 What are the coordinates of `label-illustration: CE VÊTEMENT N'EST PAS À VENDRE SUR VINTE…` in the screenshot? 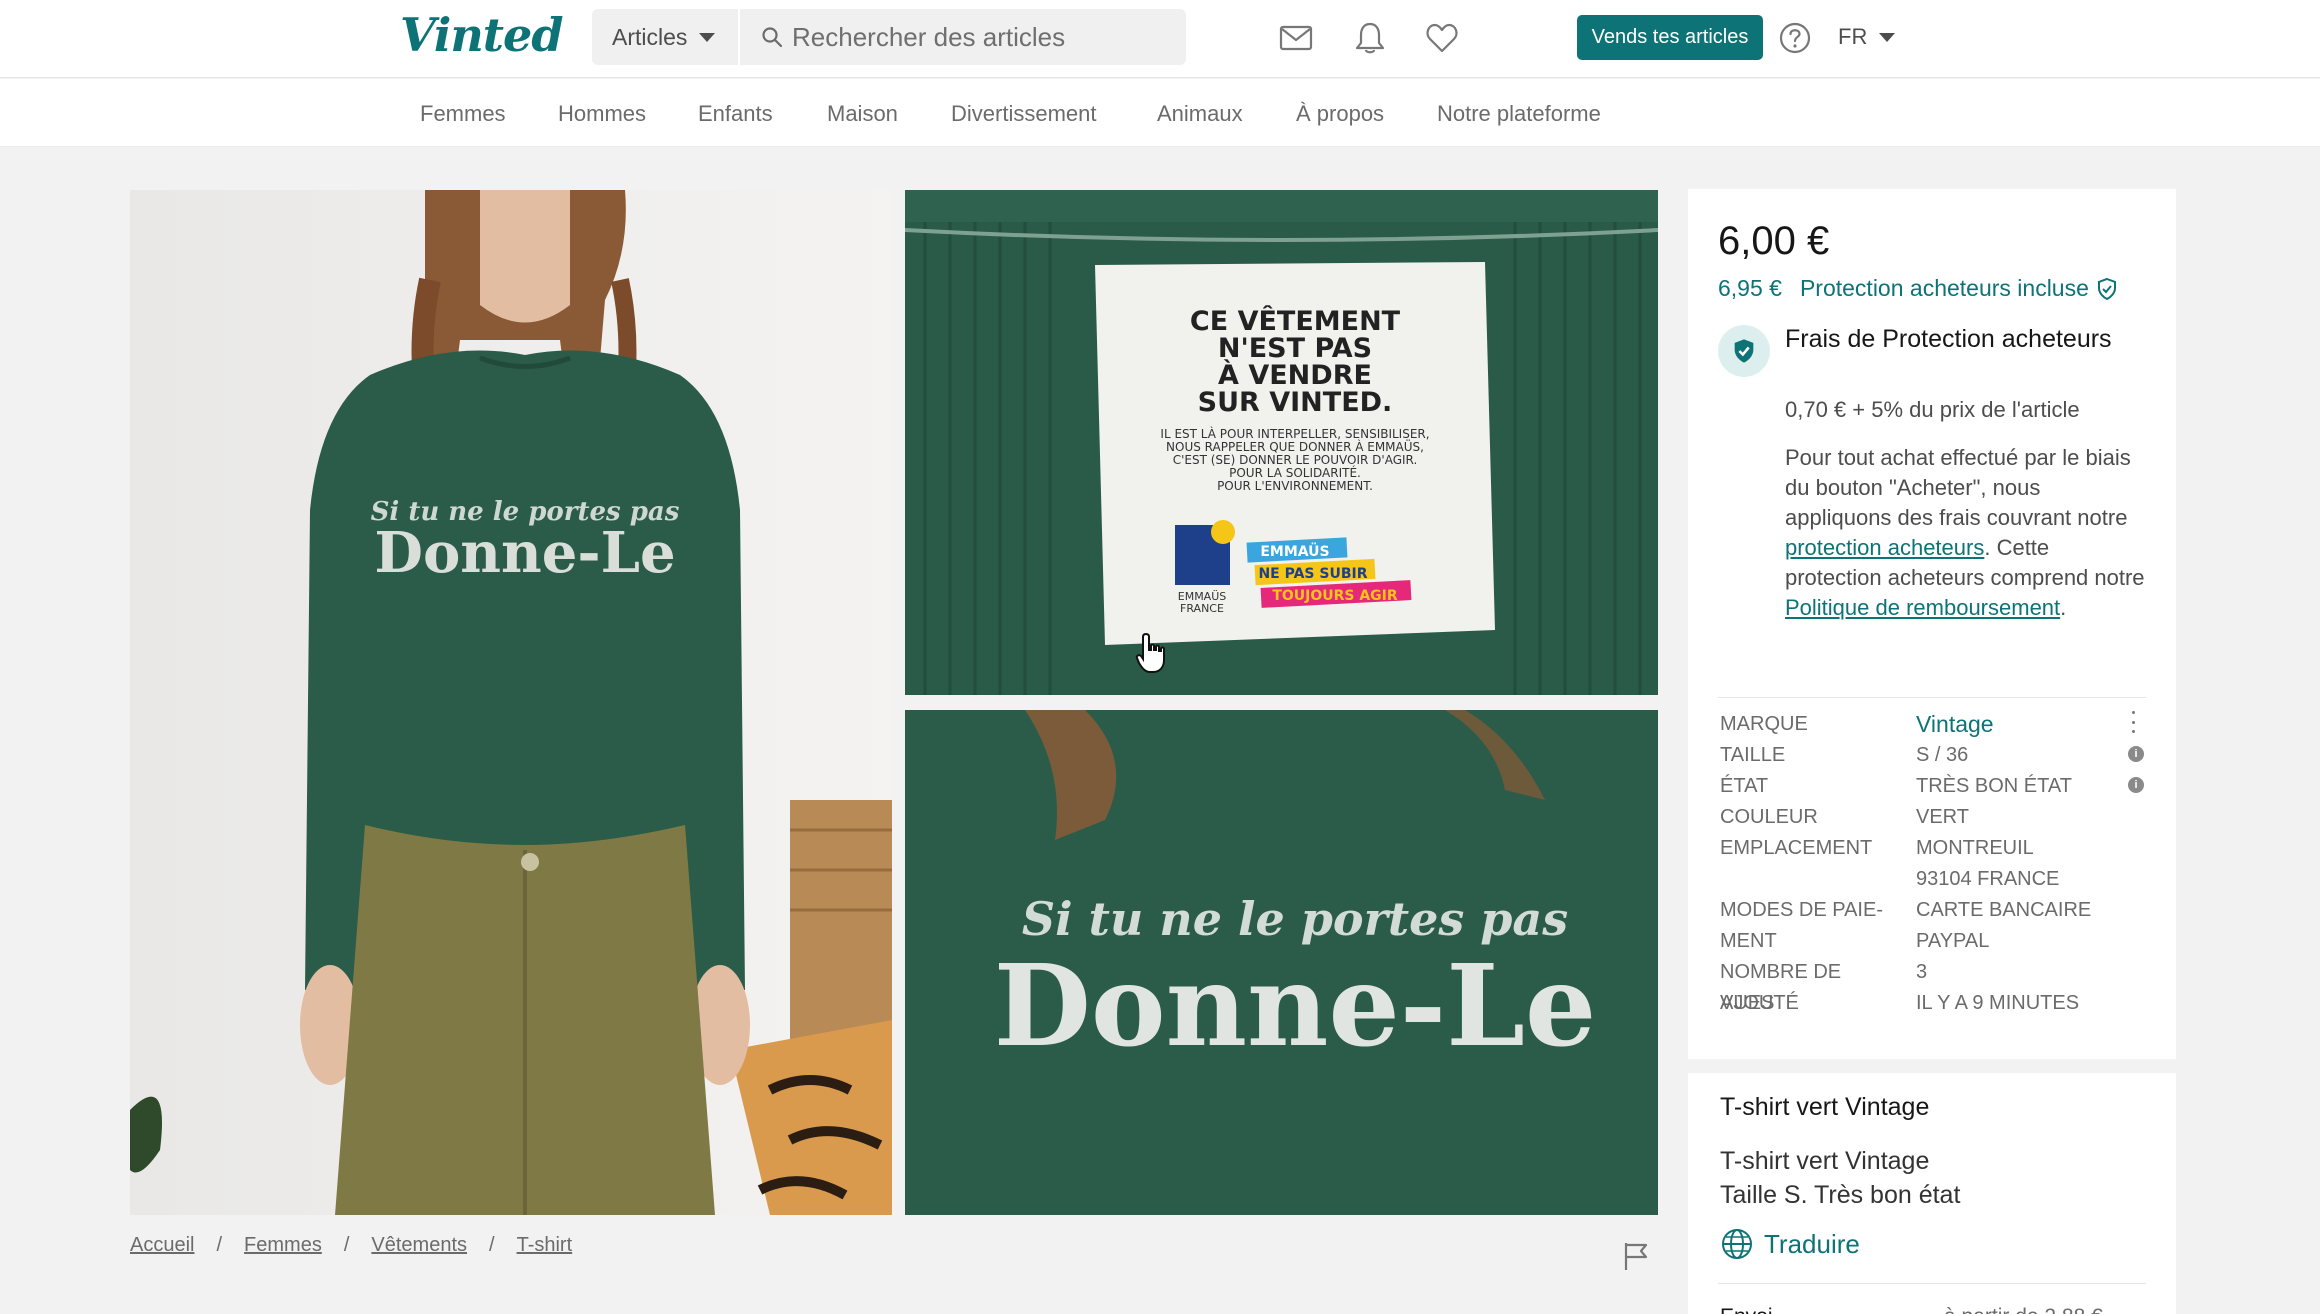 It's located at (1281, 442).